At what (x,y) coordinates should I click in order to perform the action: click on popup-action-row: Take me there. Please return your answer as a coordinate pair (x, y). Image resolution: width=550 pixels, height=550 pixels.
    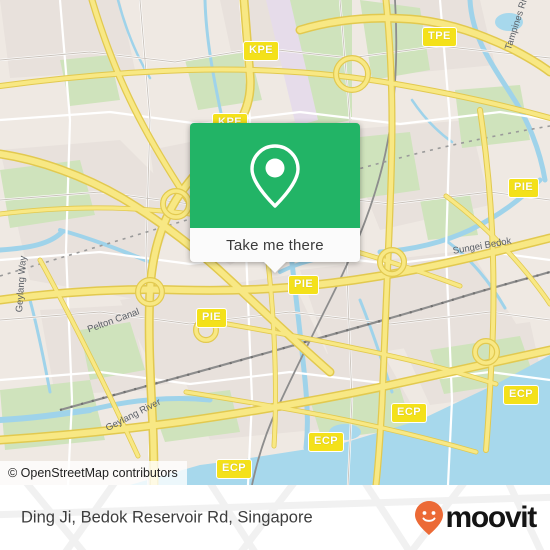
    Looking at the image, I should click on (275, 245).